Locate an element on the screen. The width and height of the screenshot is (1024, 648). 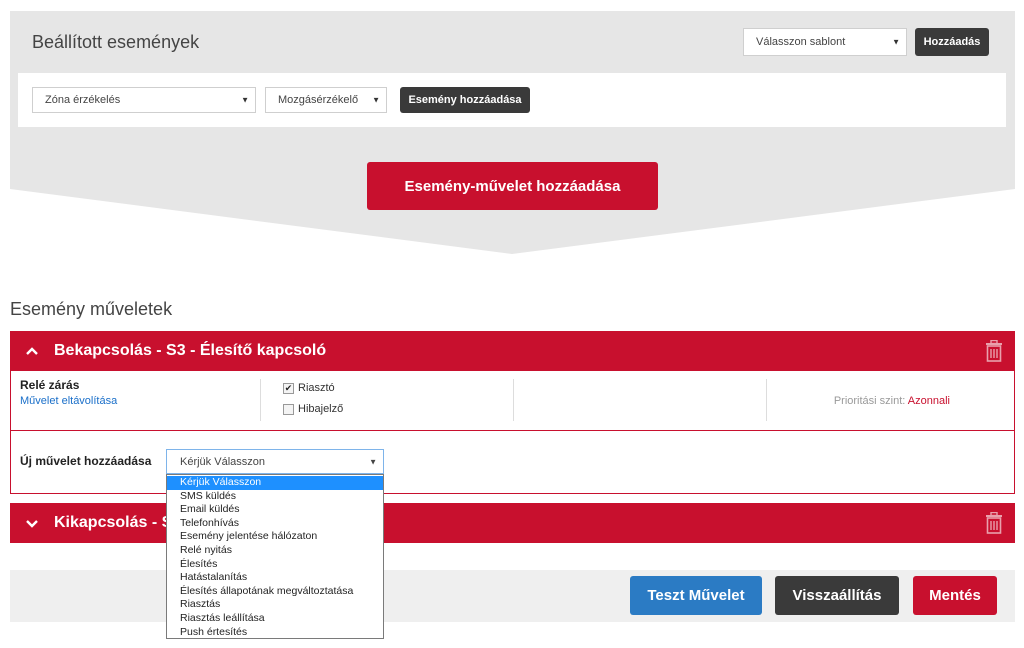
add-template-button: Hozzáadás is located at coordinates (952, 42).